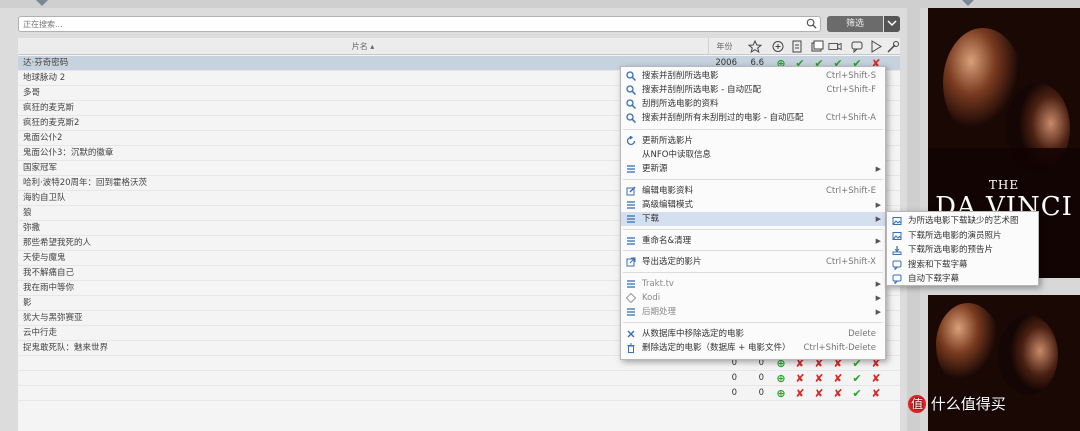 This screenshot has height=431, width=1080. I want to click on add-circle-icon, so click(778, 46).